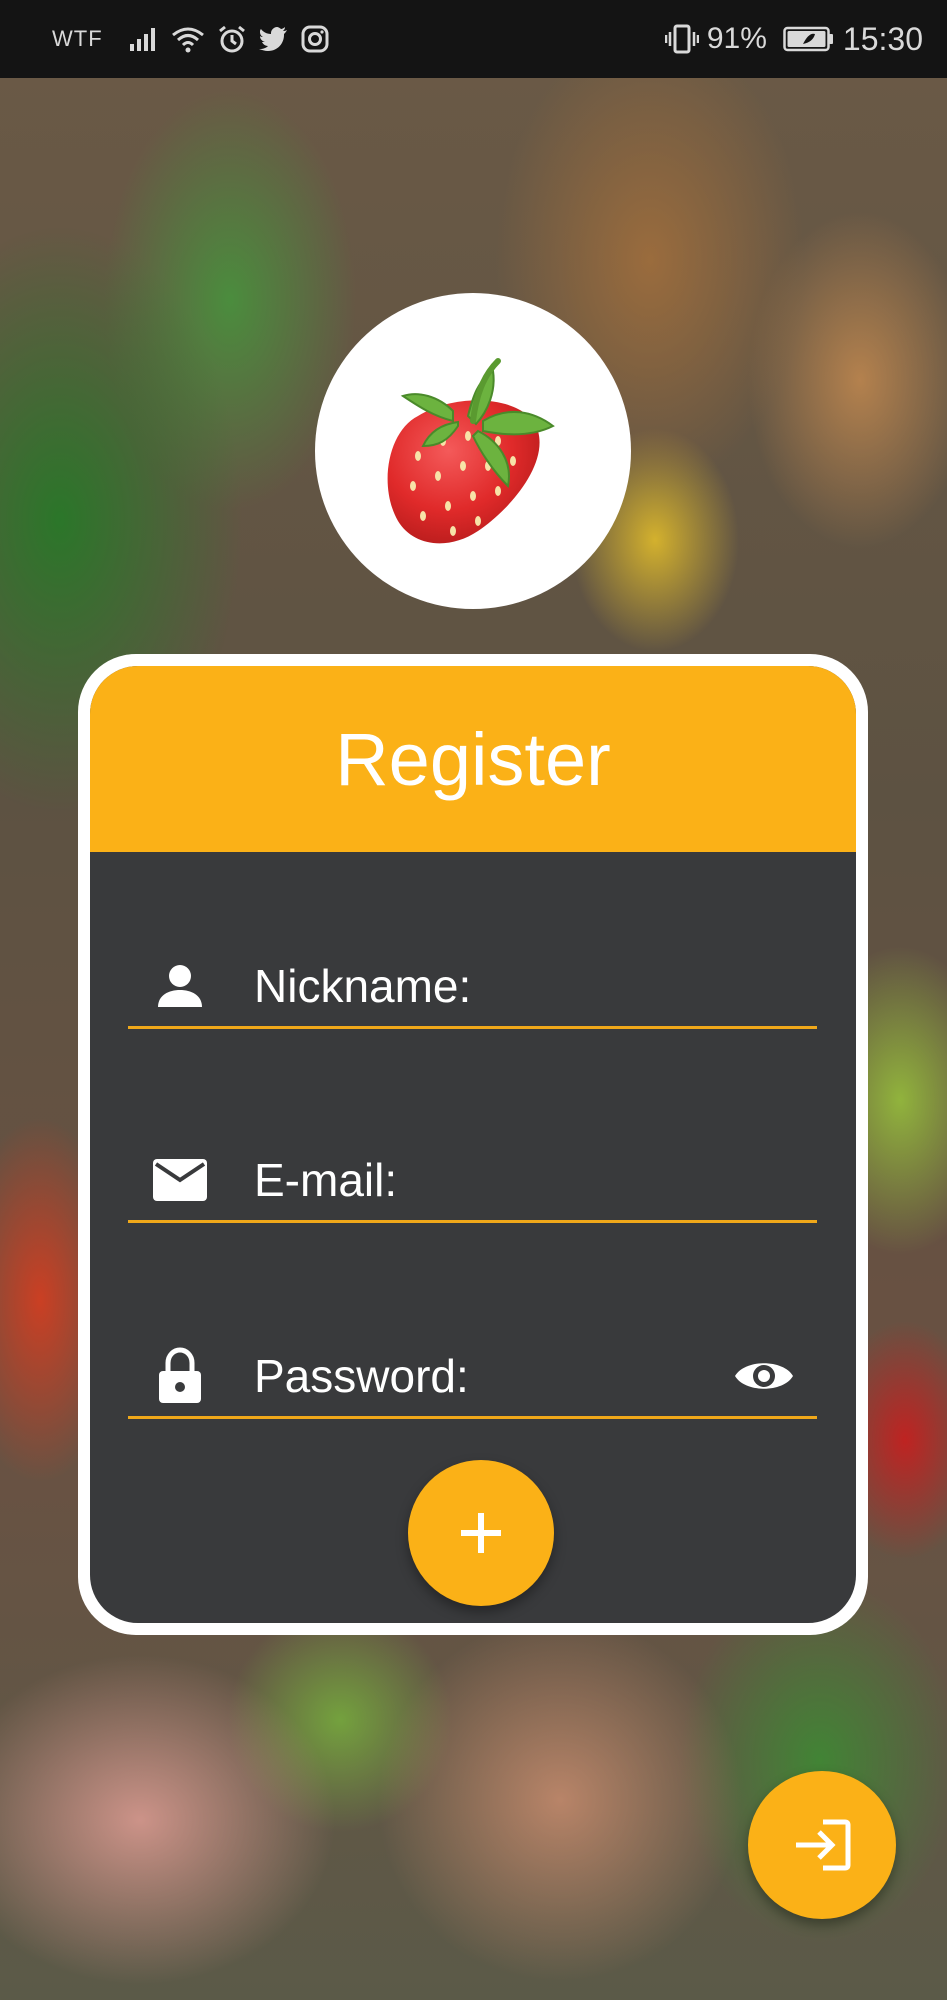  I want to click on app-logo, so click(473, 451).